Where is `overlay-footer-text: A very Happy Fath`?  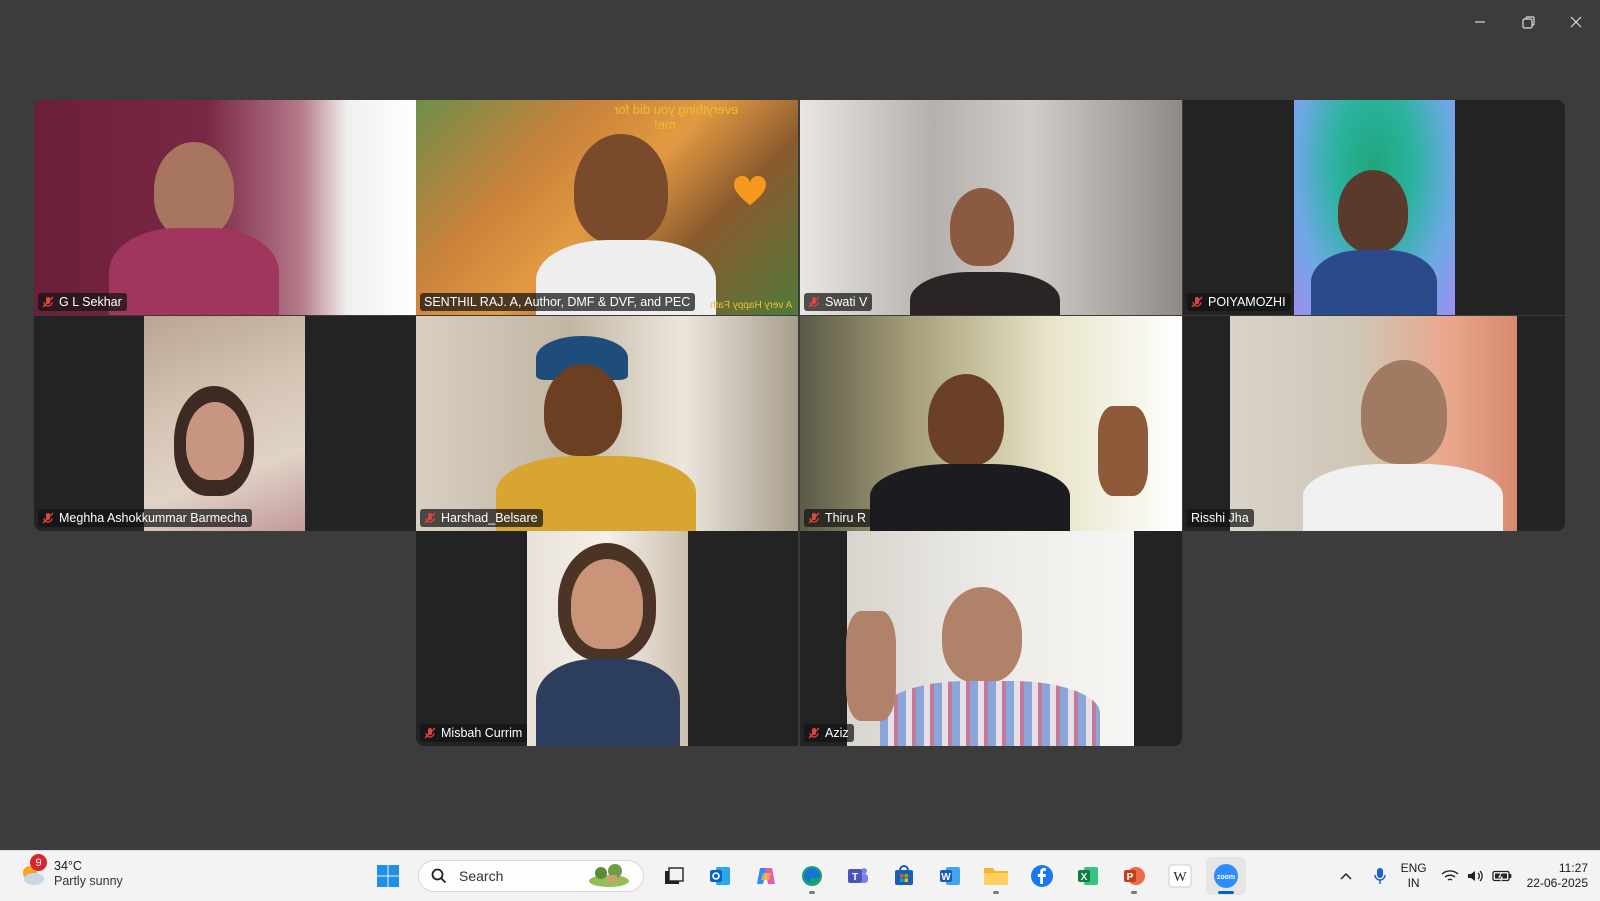
overlay-footer-text: A very Happy Fath is located at coordinates (750, 305).